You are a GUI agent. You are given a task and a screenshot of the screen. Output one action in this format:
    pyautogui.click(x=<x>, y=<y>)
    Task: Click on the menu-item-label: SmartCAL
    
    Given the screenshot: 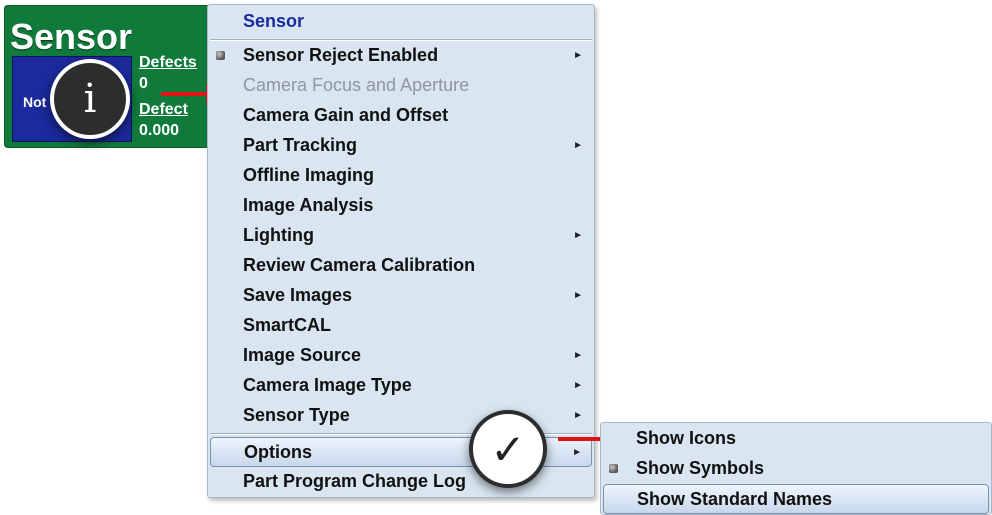 What is the action you would take?
    pyautogui.click(x=287, y=325)
    